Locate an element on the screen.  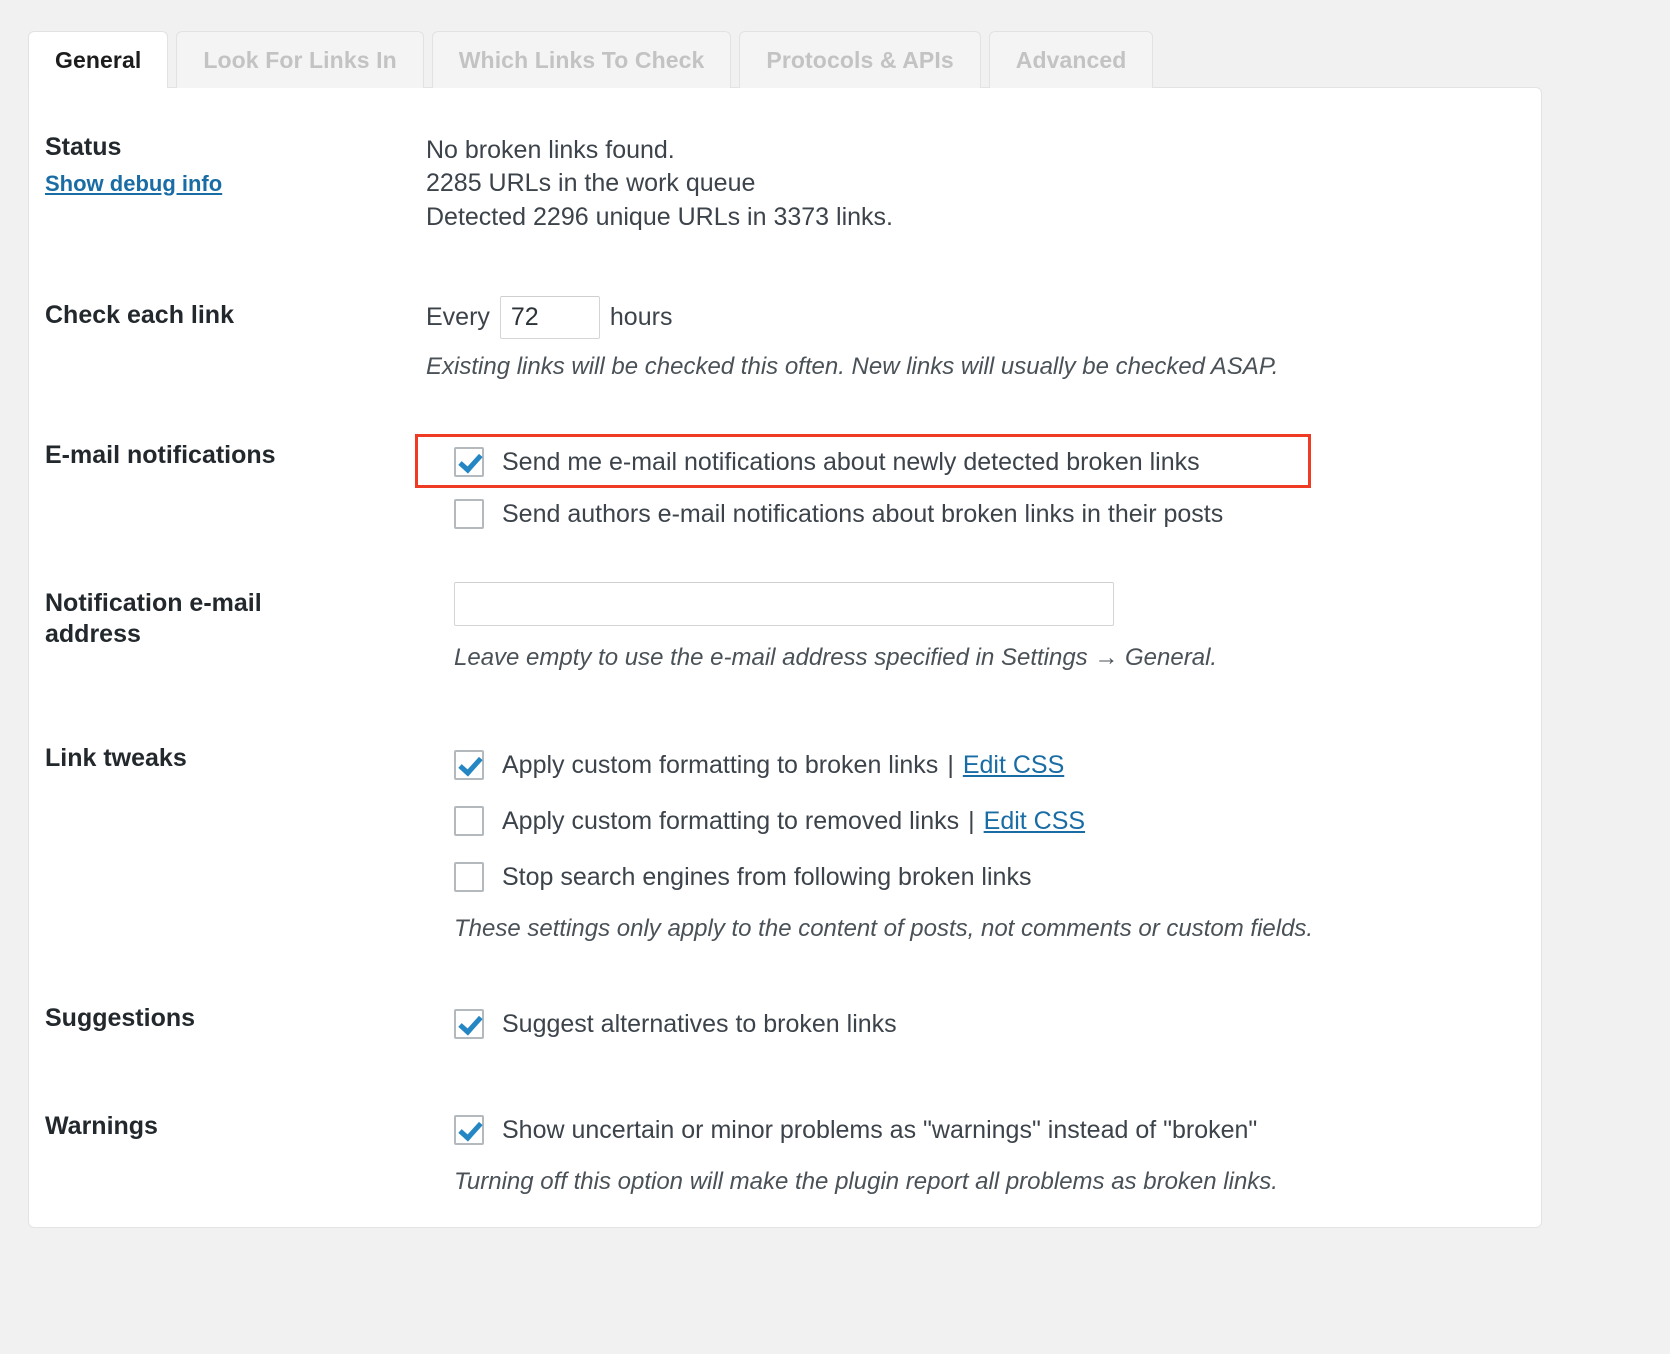
checkbox-row-suggest-alternatives: Suggest alternatives to broken links is located at coordinates (992, 1024).